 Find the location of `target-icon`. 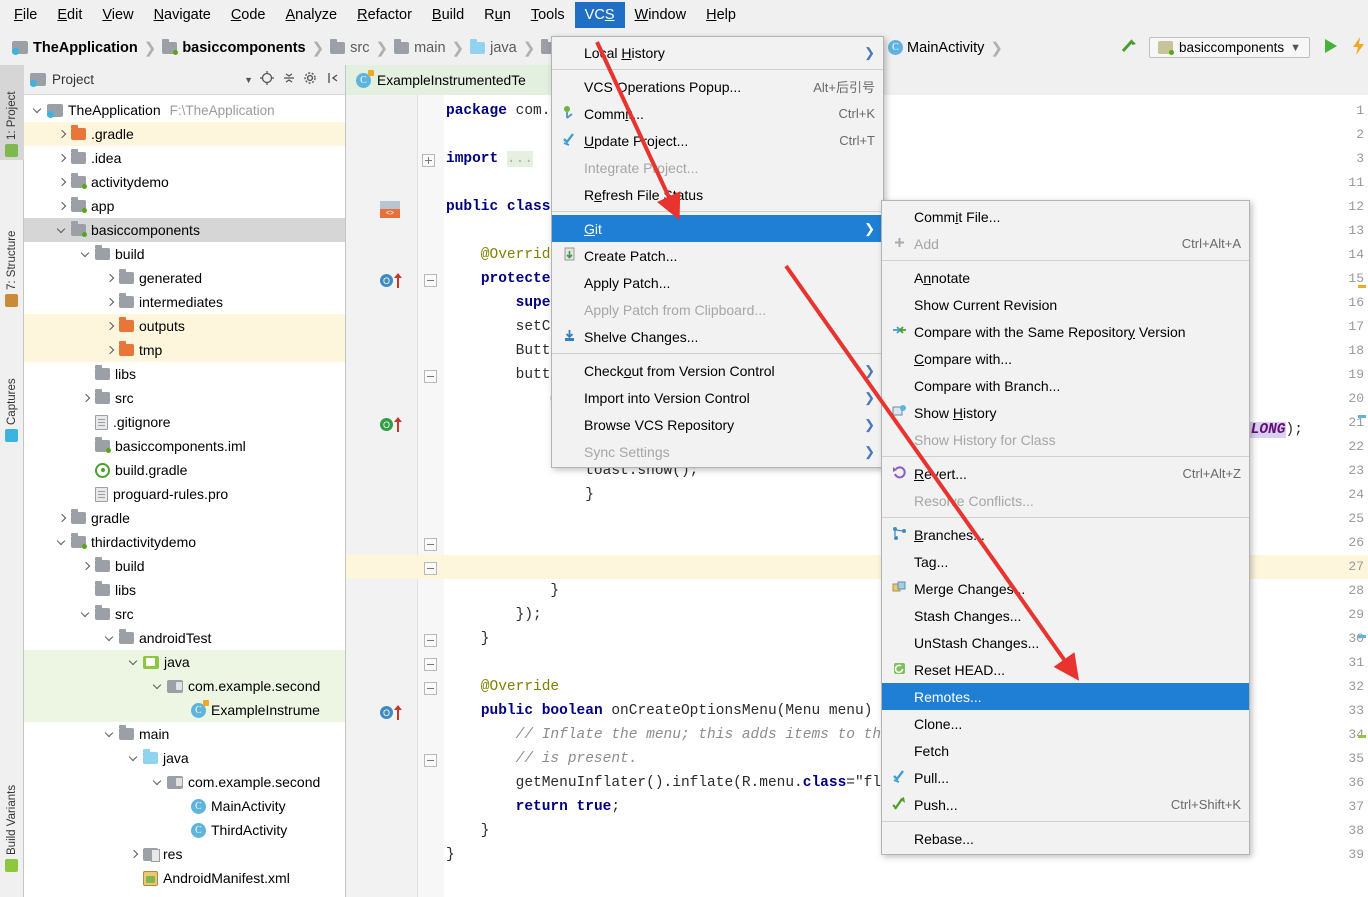

target-icon is located at coordinates (267, 79).